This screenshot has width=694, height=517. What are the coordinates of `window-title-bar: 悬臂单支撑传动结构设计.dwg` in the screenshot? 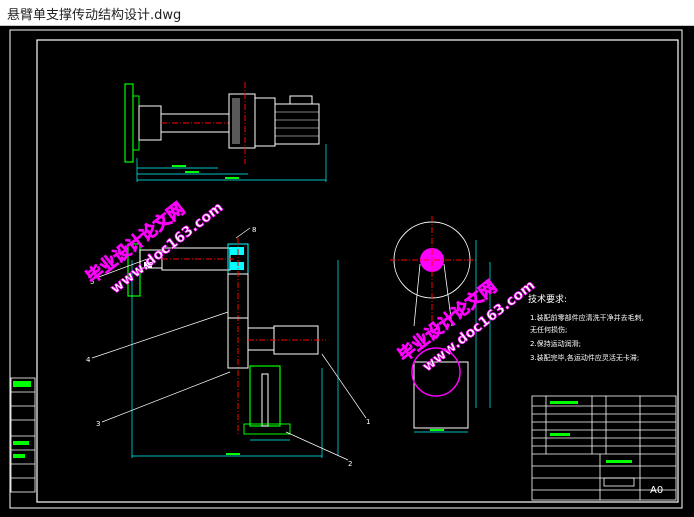 It's located at (347, 13).